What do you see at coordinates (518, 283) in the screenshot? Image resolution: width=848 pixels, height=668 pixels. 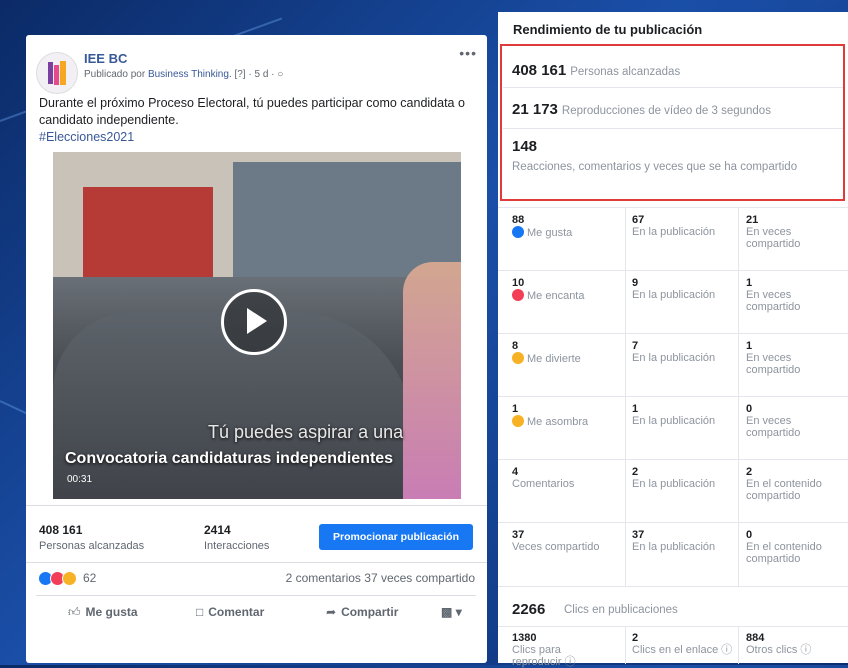 I see `row-total: 10` at bounding box center [518, 283].